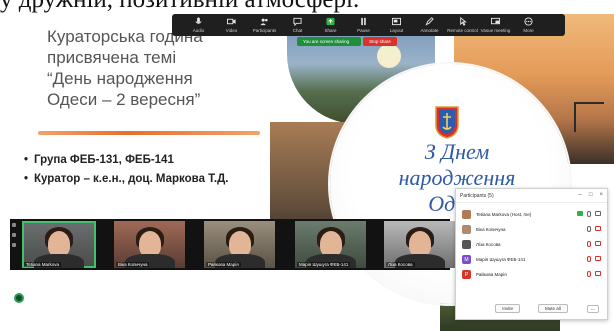 The image size is (614, 331). What do you see at coordinates (528, 30) in the screenshot?
I see `more-label: More` at bounding box center [528, 30].